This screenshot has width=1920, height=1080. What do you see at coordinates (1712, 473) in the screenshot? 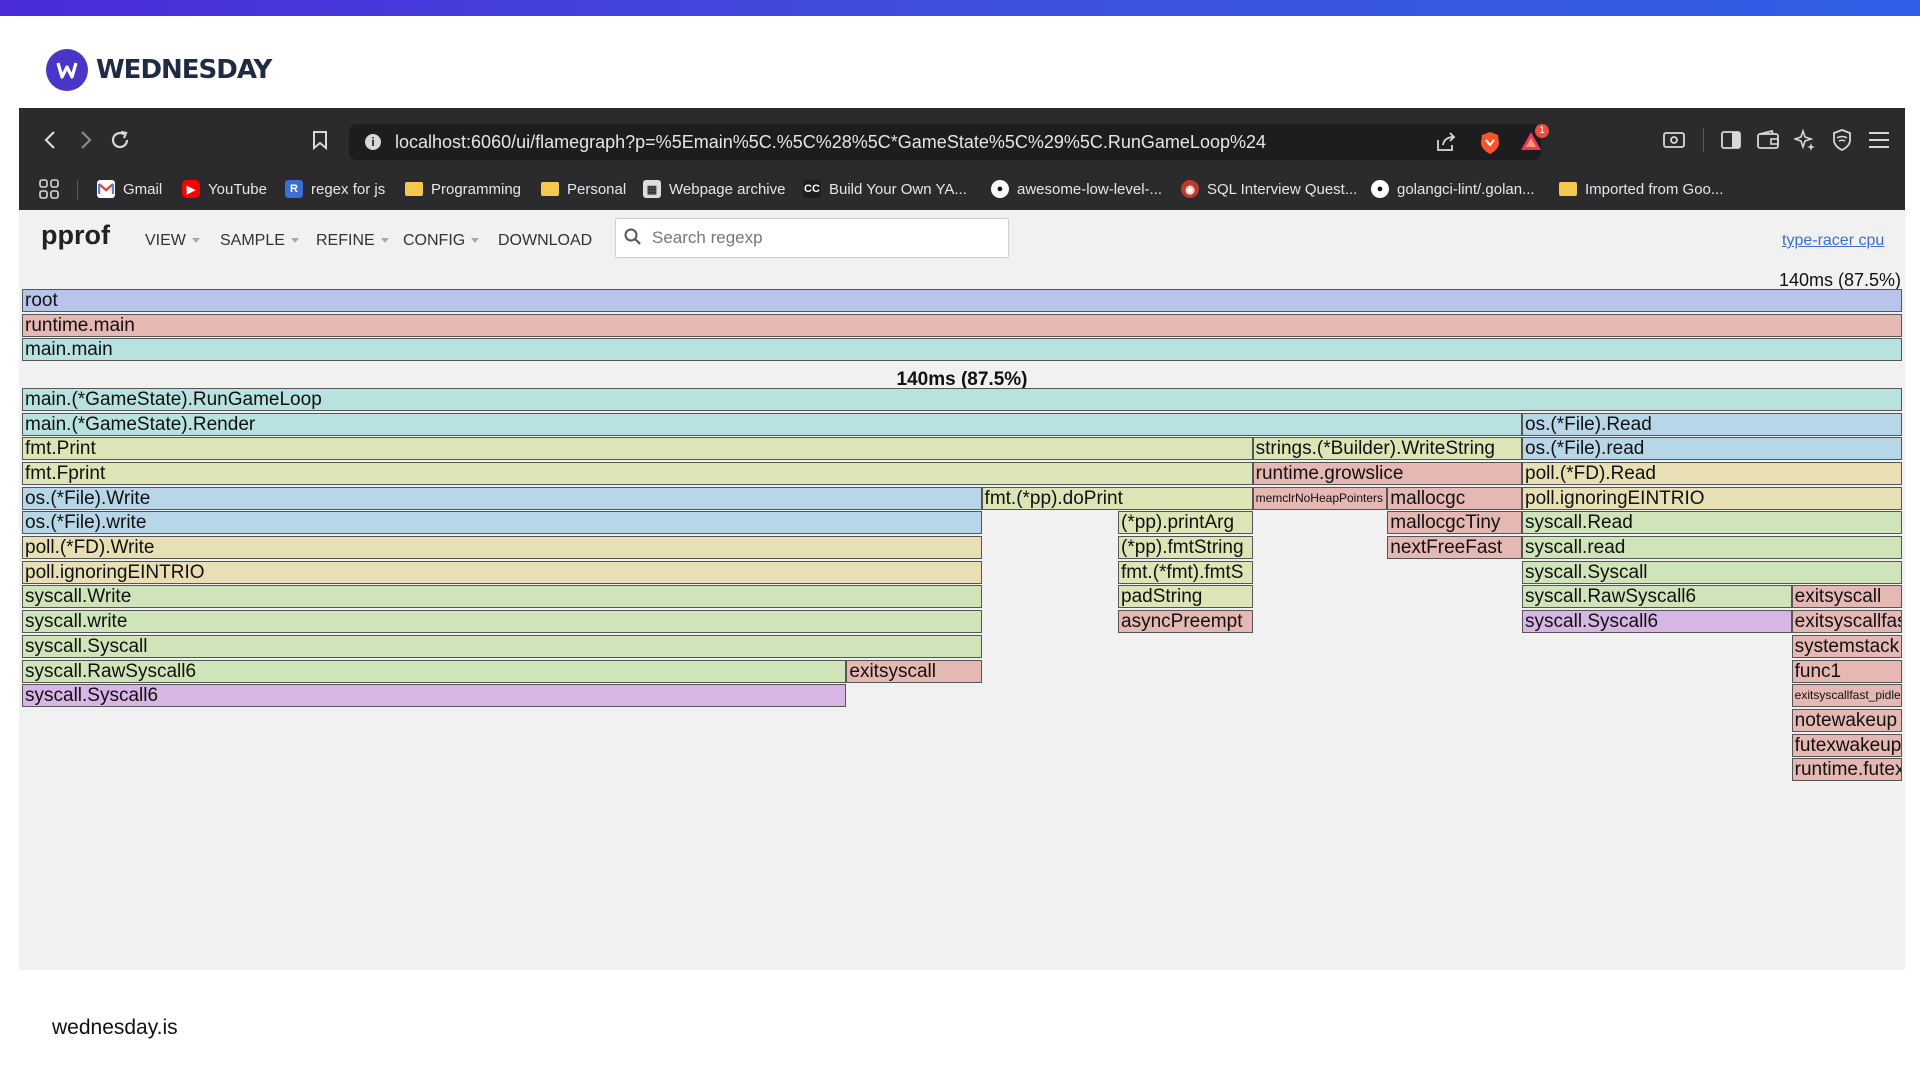
I see `flame-frame: poll.(*FD).Read` at bounding box center [1712, 473].